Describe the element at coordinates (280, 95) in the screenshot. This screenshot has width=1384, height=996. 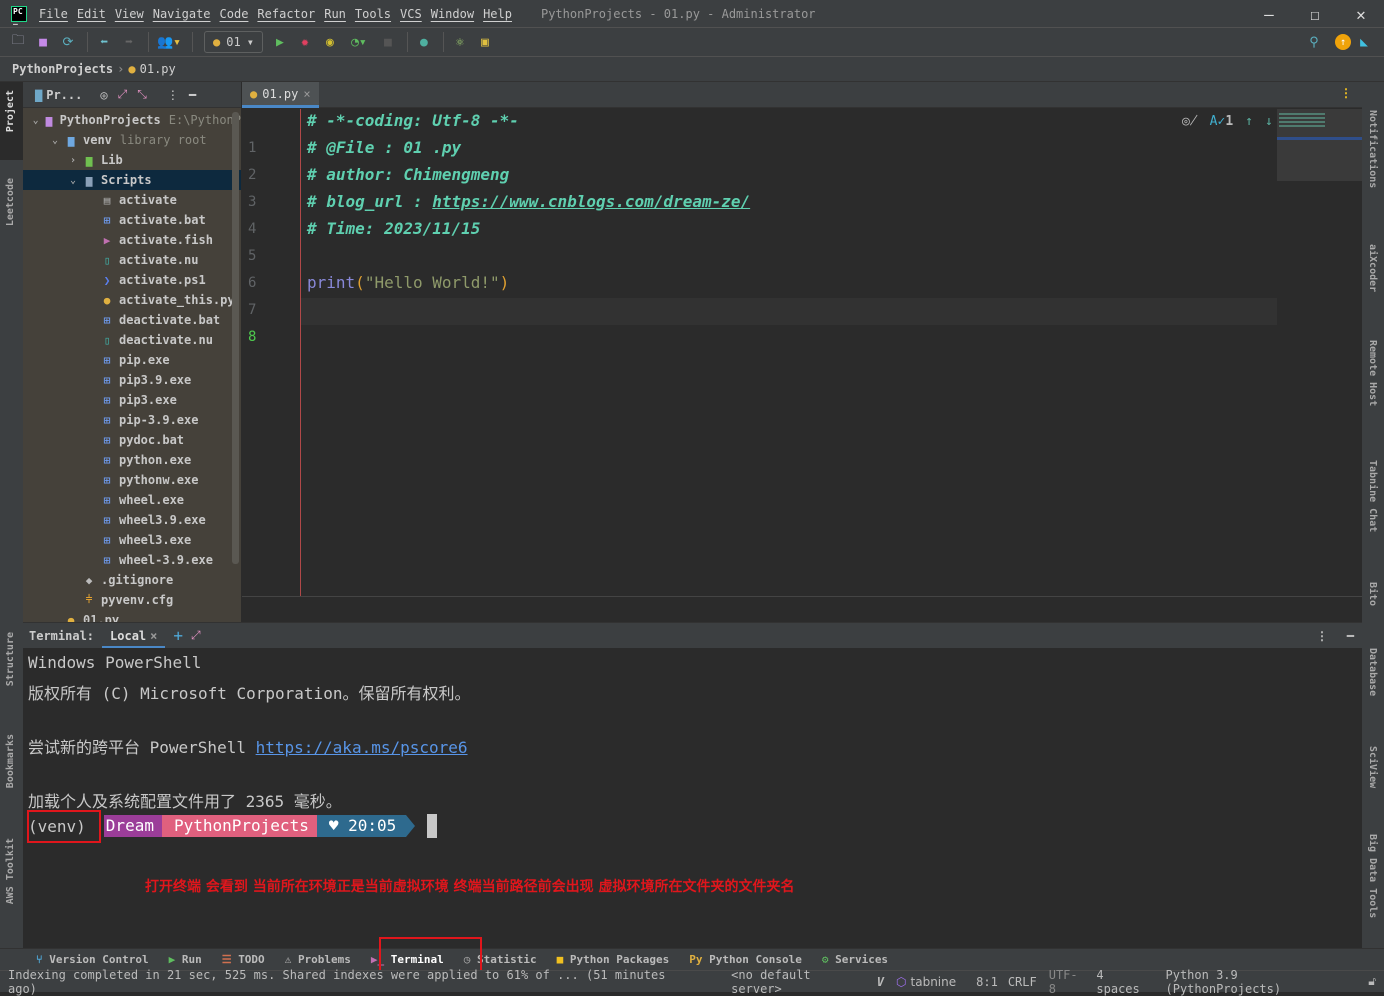
I see `tab-01-py: ● 01.py ×` at that location.